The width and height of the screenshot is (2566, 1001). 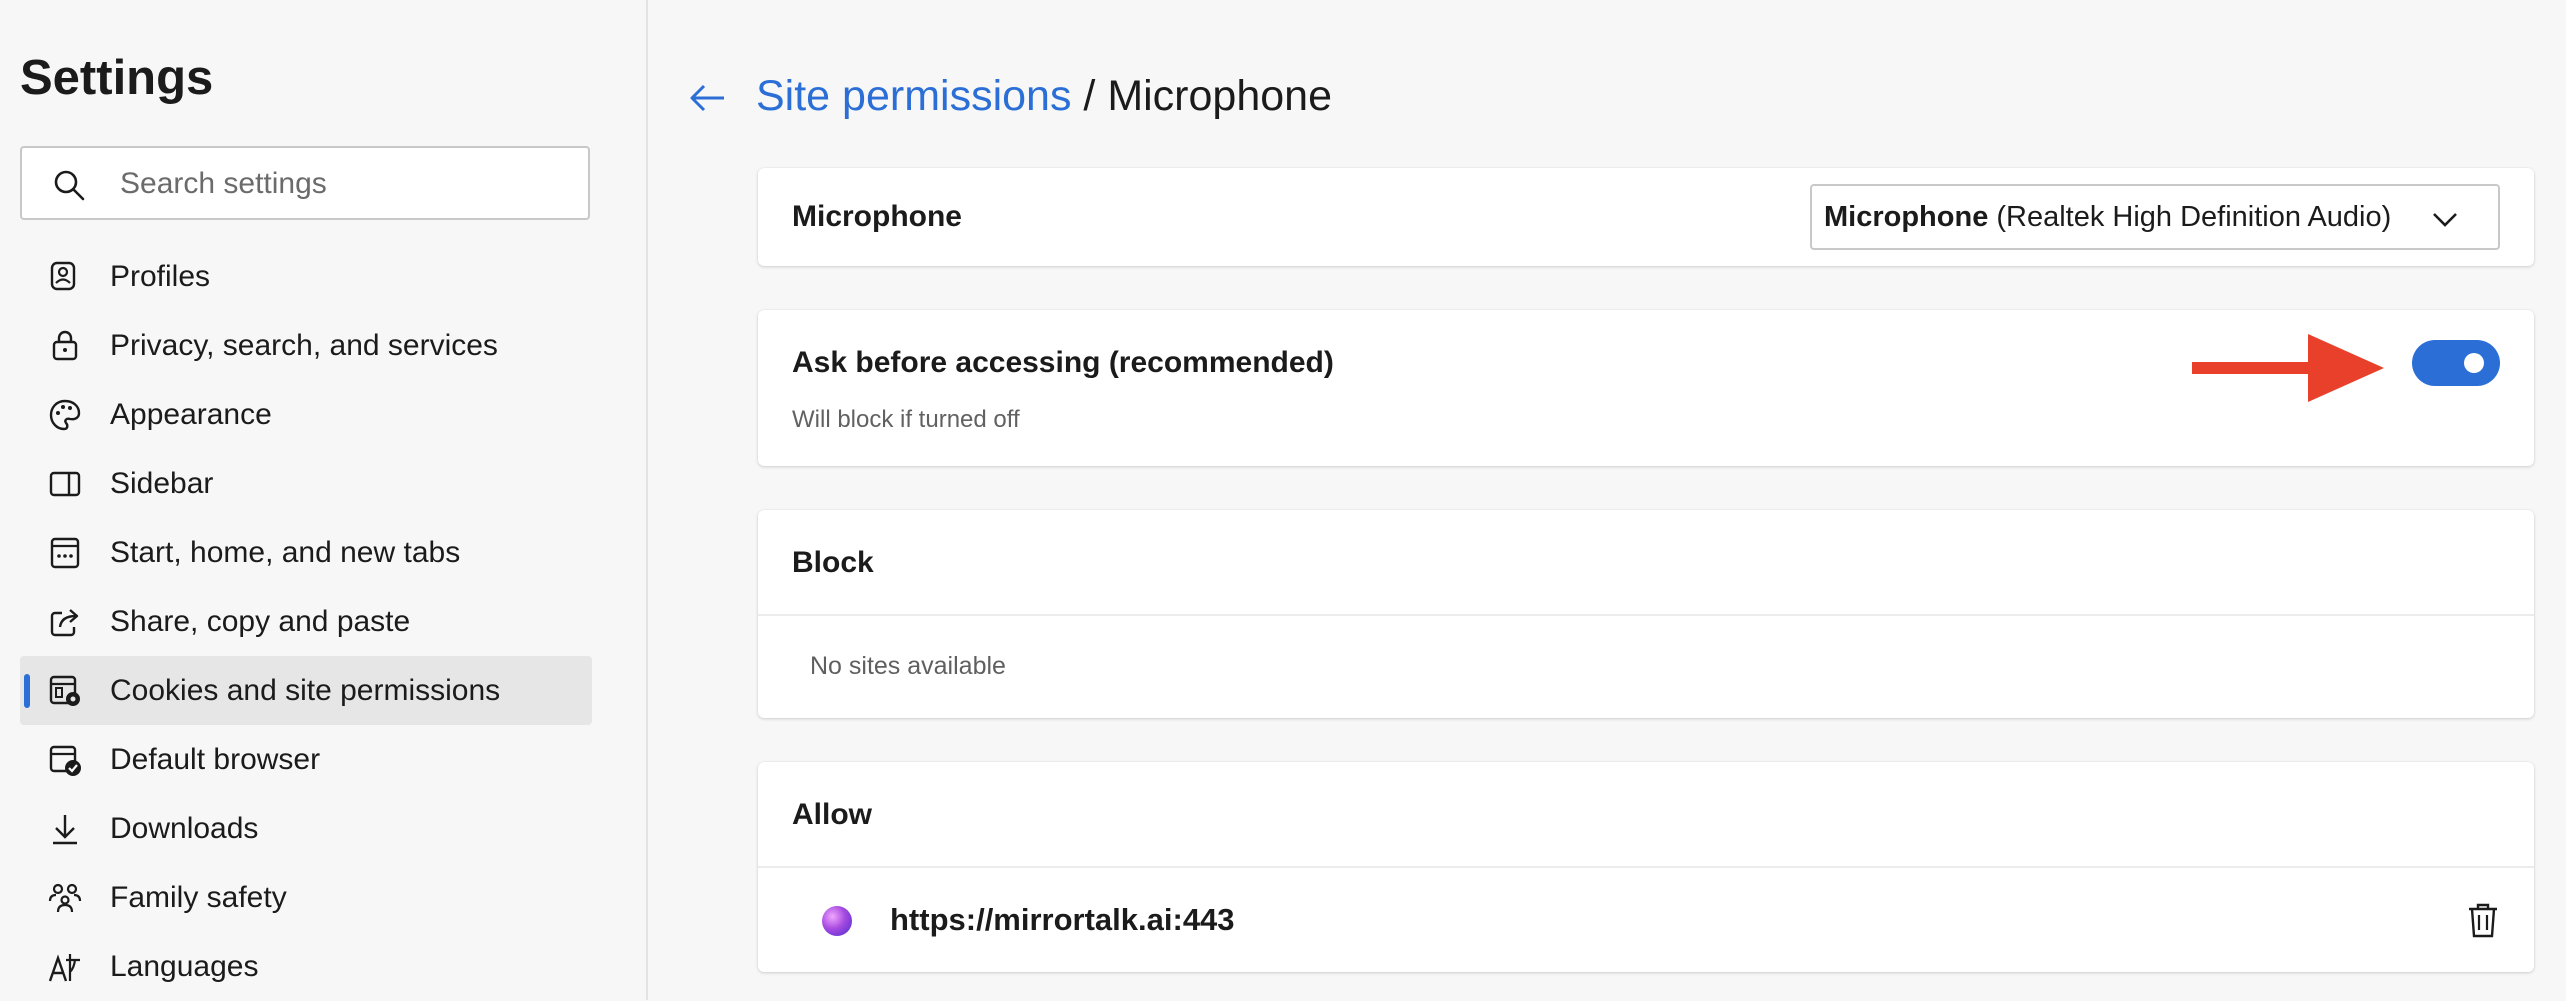 I want to click on sidebar-item-label: Start, home, and new tabs, so click(x=285, y=552).